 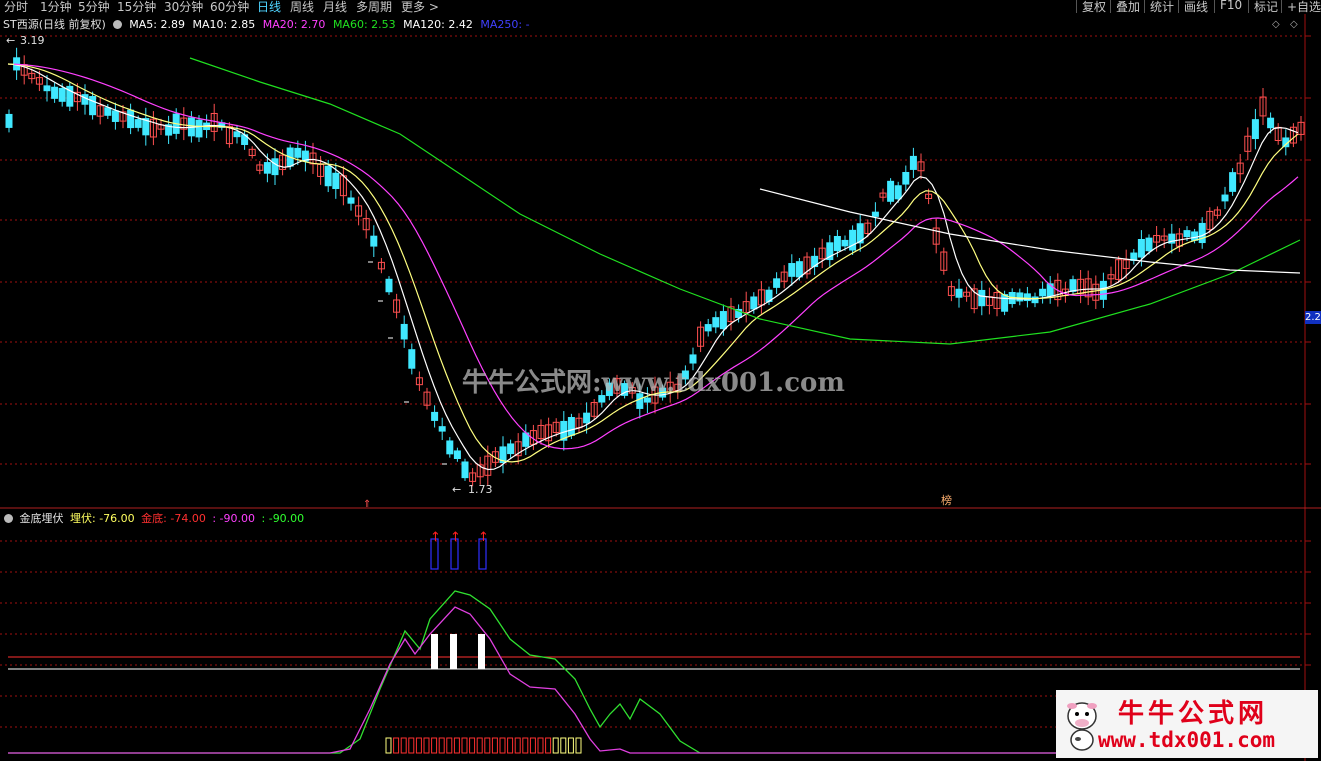 What do you see at coordinates (1187, 724) in the screenshot?
I see `site-logo: 牛牛公式网 www.tdx001.com` at bounding box center [1187, 724].